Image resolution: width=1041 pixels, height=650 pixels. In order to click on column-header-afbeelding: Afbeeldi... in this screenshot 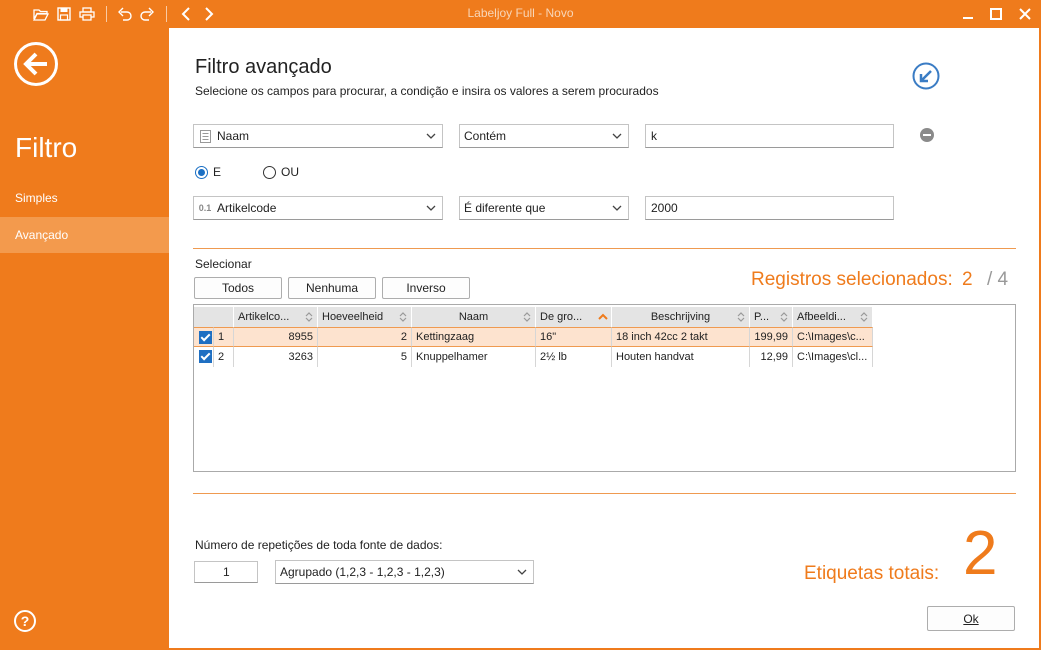, I will do `click(833, 317)`.